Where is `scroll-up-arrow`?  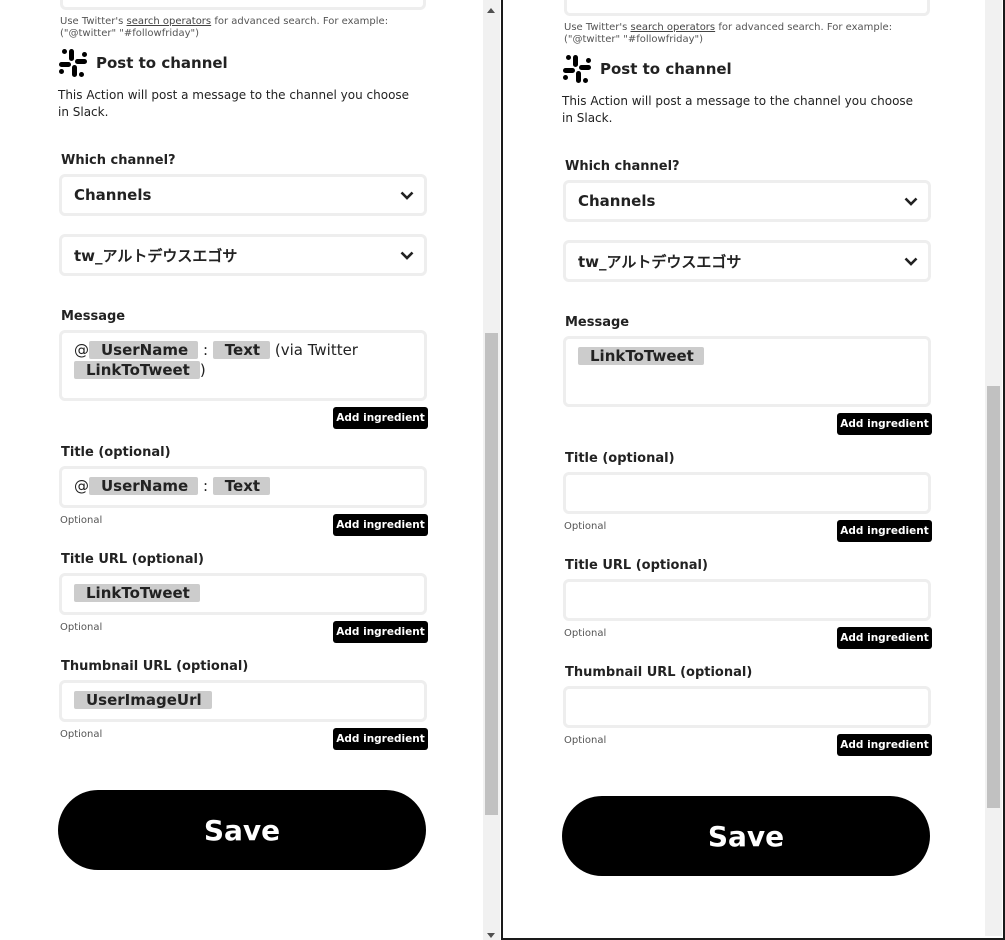 scroll-up-arrow is located at coordinates (491, 10).